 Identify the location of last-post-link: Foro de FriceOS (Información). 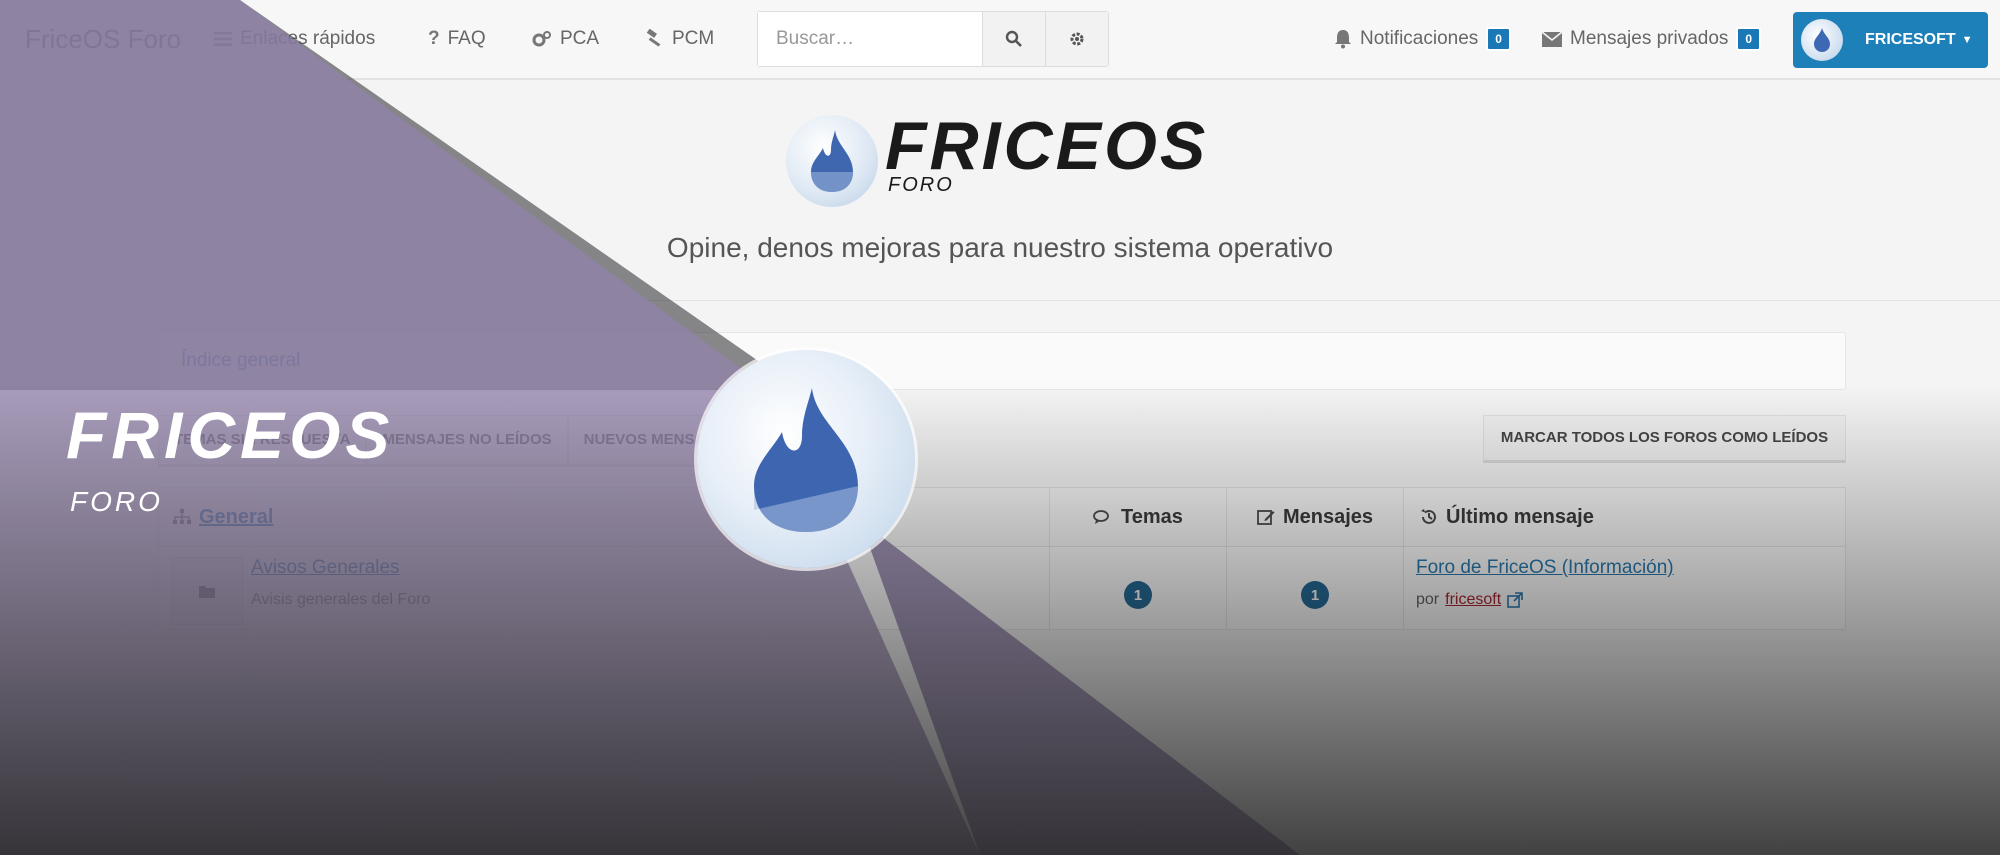
(1545, 568).